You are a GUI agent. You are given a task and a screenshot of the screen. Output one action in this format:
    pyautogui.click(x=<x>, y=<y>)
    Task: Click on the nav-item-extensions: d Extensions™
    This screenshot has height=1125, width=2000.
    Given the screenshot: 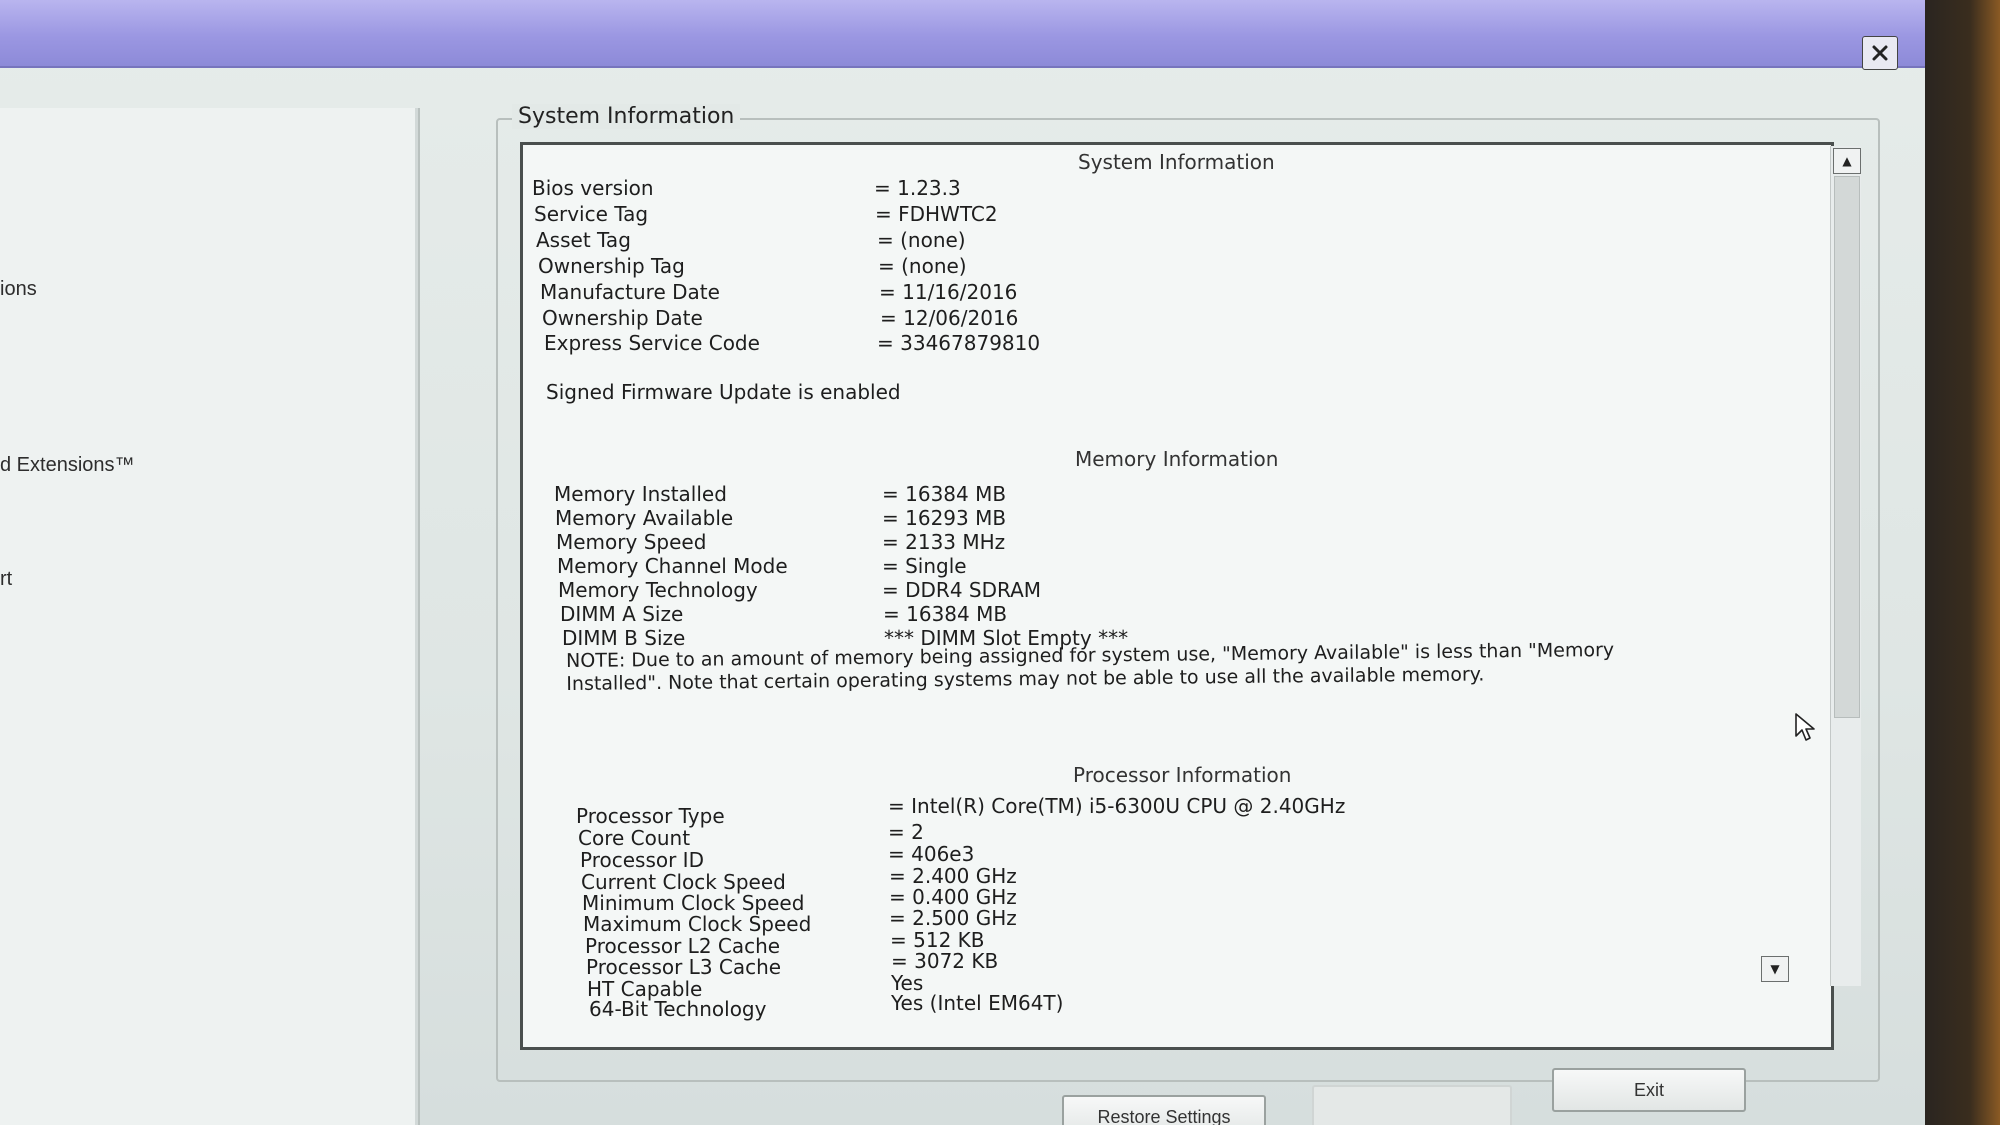 What is the action you would take?
    pyautogui.click(x=67, y=465)
    